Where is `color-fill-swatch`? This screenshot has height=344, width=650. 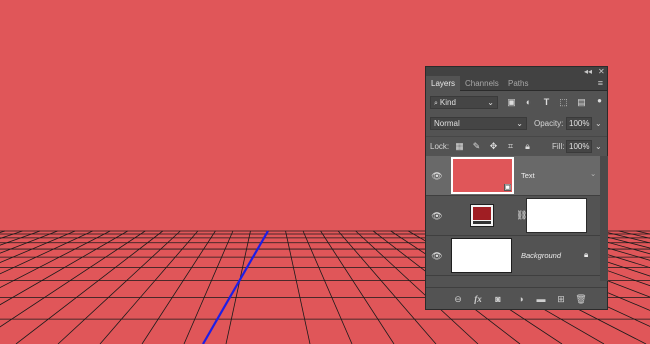
color-fill-swatch is located at coordinates (482, 213).